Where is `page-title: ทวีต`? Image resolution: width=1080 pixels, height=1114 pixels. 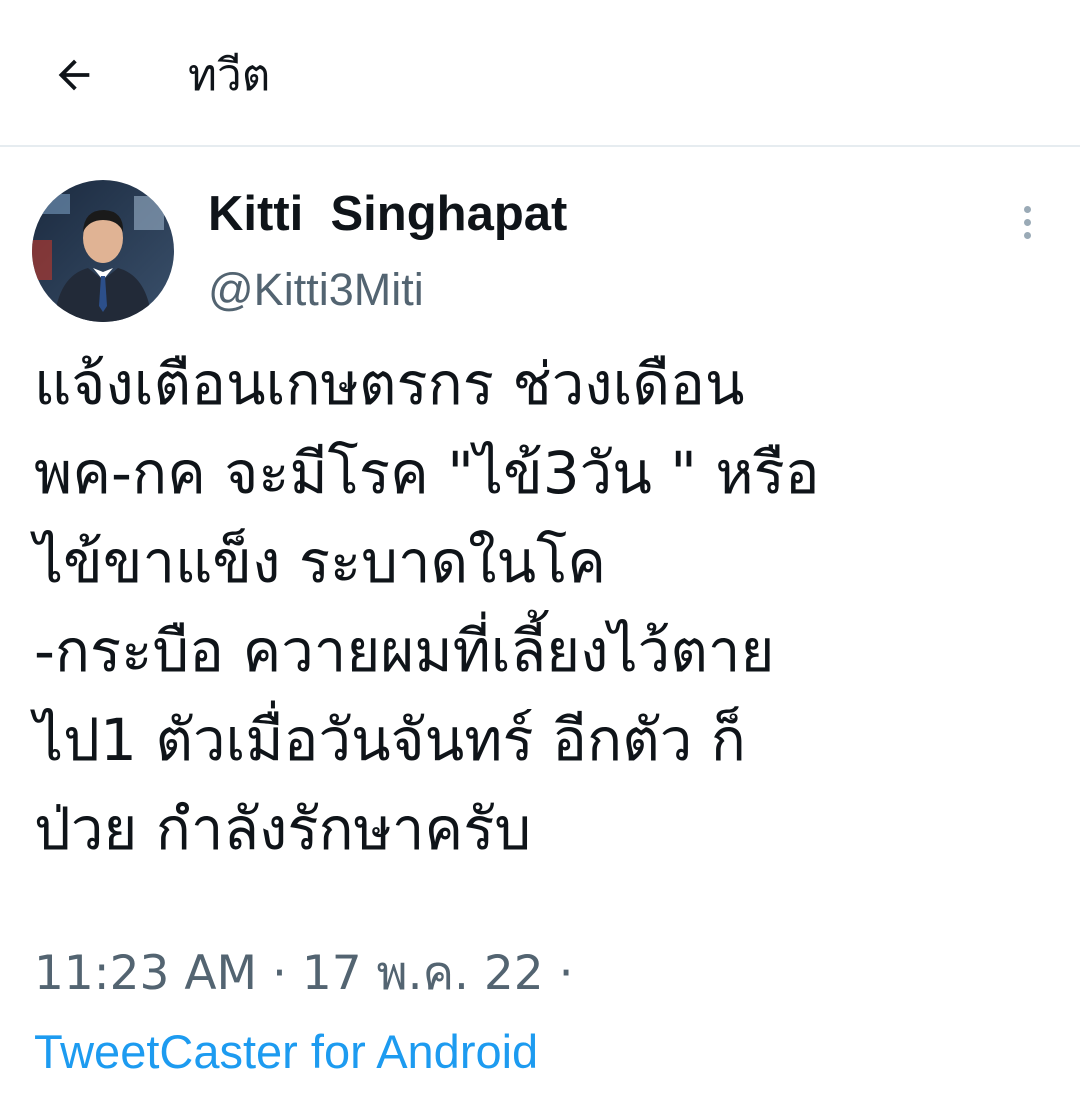
page-title: ทวีต is located at coordinates (229, 75).